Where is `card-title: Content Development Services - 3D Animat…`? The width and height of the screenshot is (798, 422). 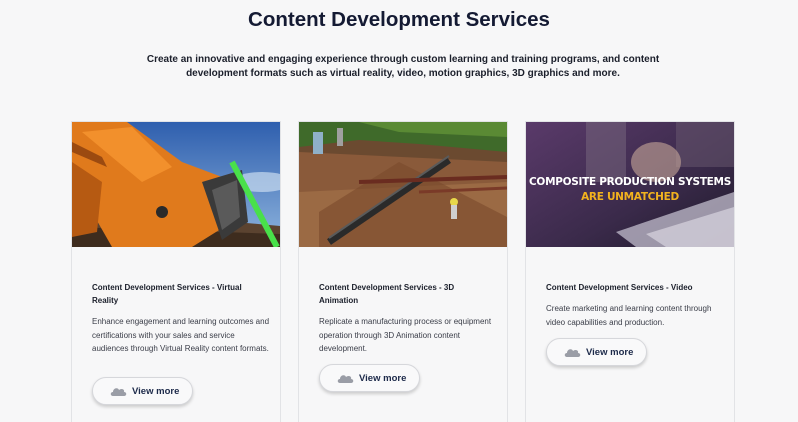 card-title: Content Development Services - 3D Animat… is located at coordinates (387, 294).